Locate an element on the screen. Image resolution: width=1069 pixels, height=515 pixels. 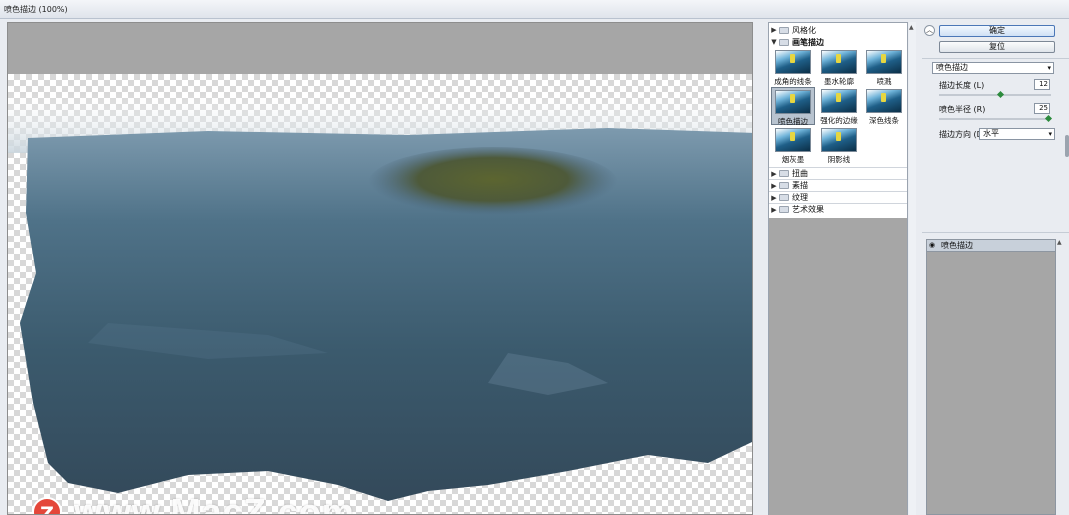
window-title: 喷色描边 (100%) is located at coordinates (36, 9).